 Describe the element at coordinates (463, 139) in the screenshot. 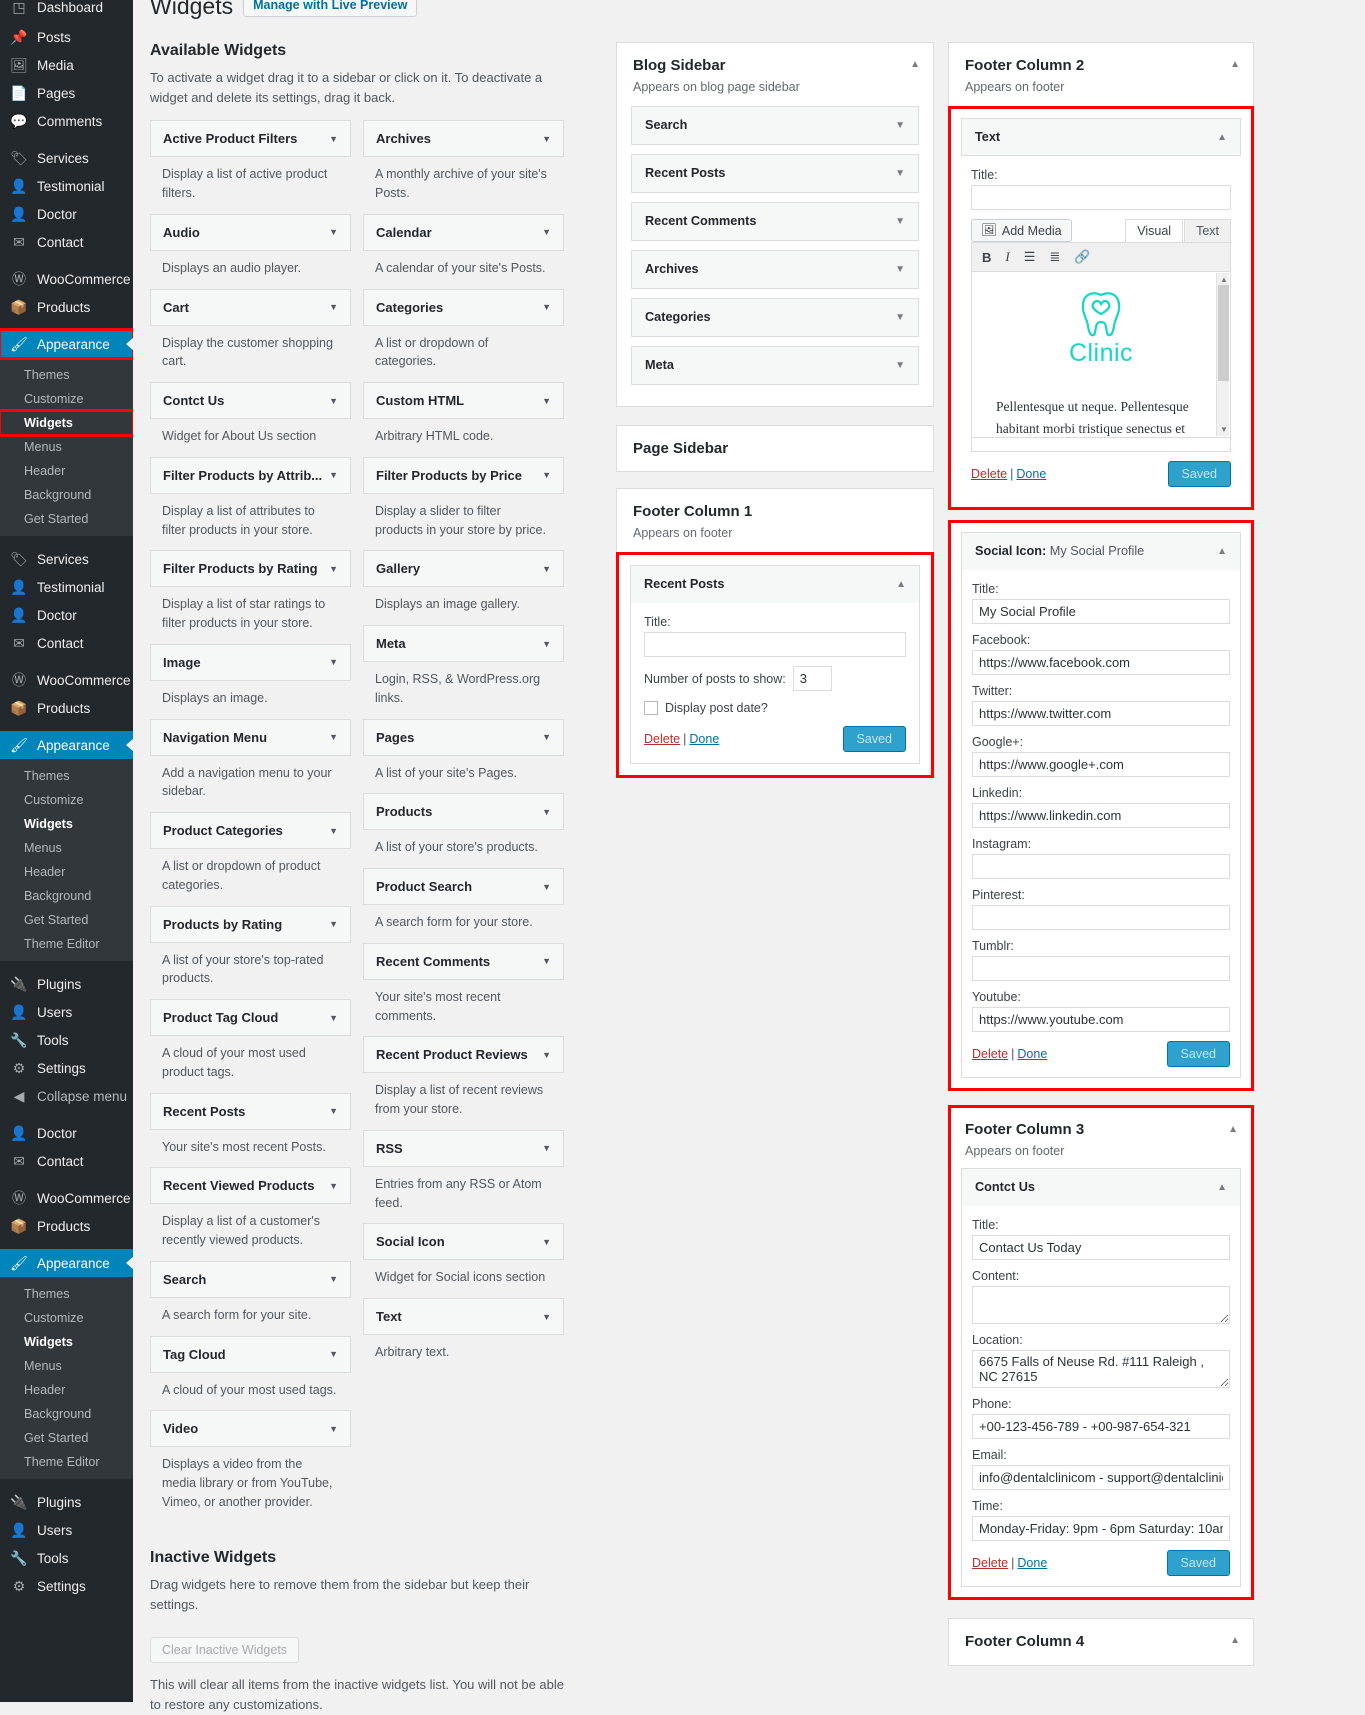

I see `available-widget-header: Archives ▼` at that location.